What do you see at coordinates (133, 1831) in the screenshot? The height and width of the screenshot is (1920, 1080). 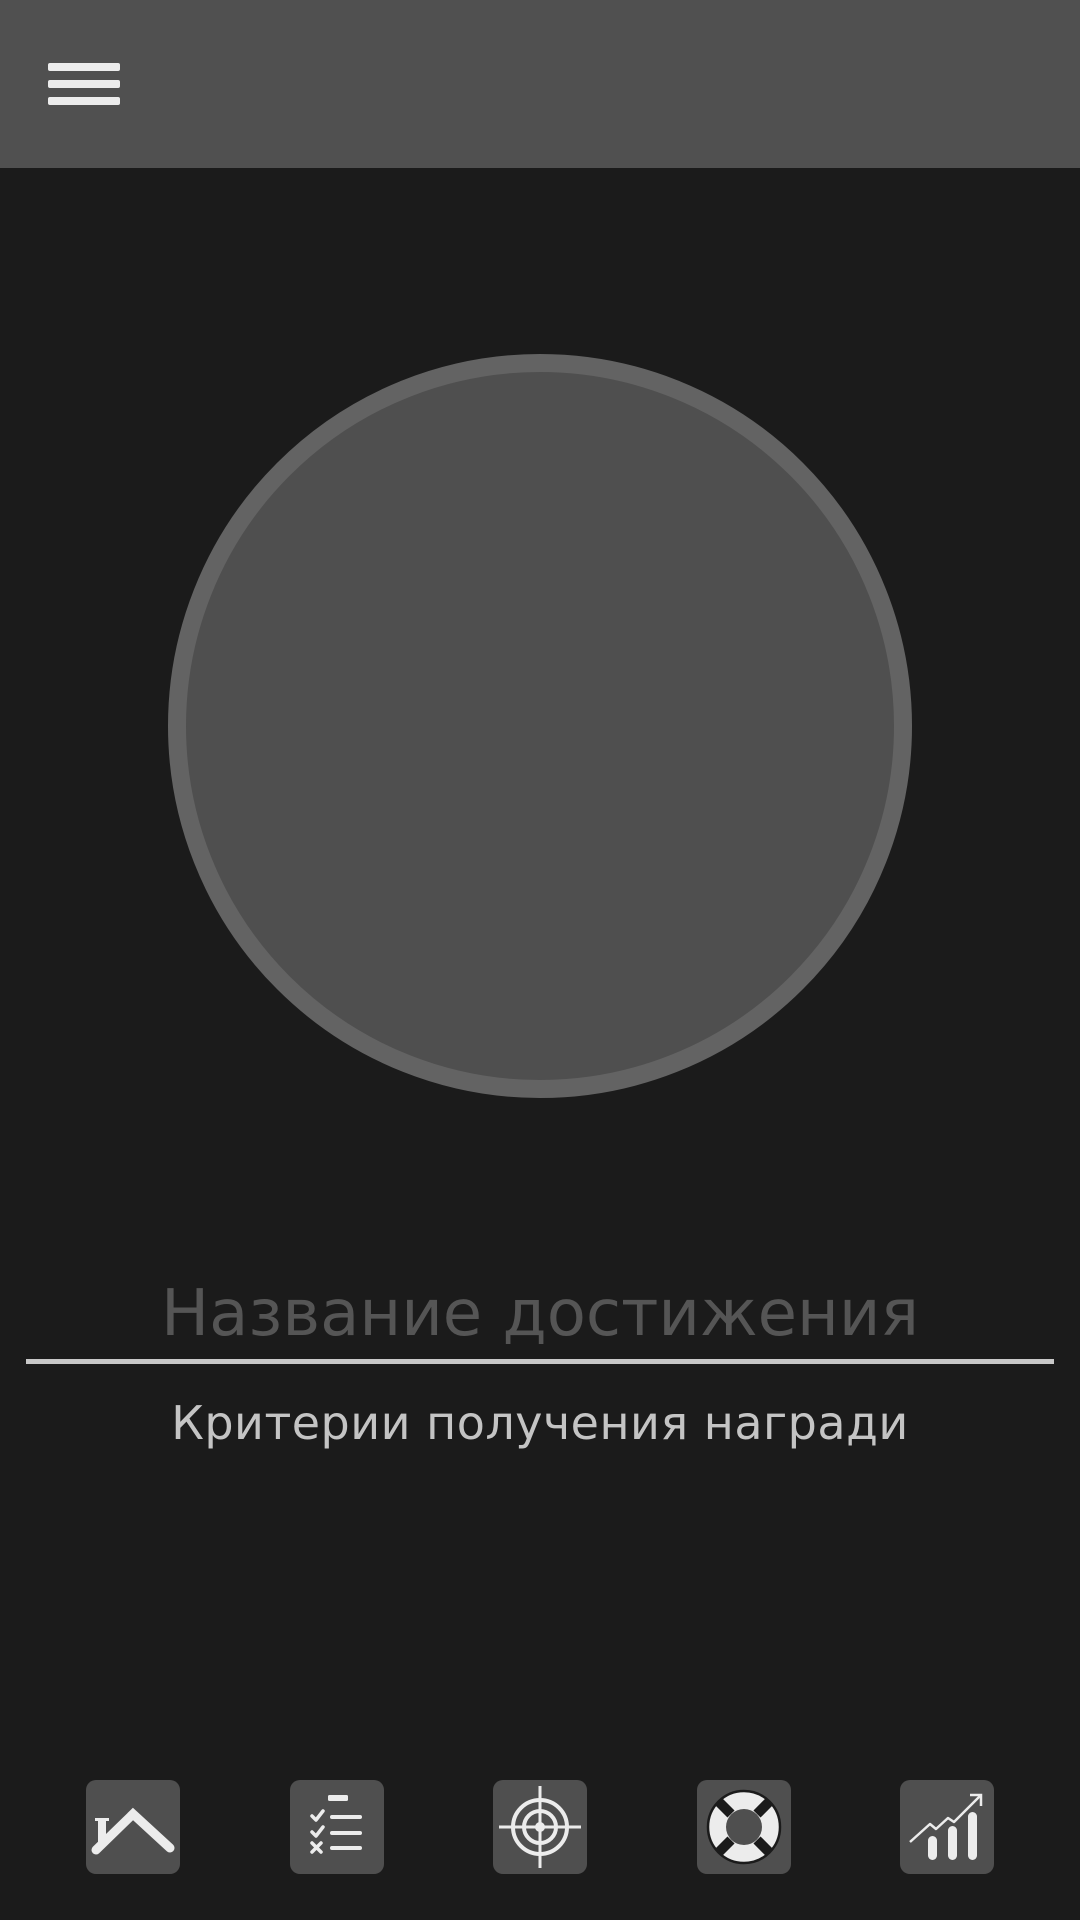 I see `home-icon` at bounding box center [133, 1831].